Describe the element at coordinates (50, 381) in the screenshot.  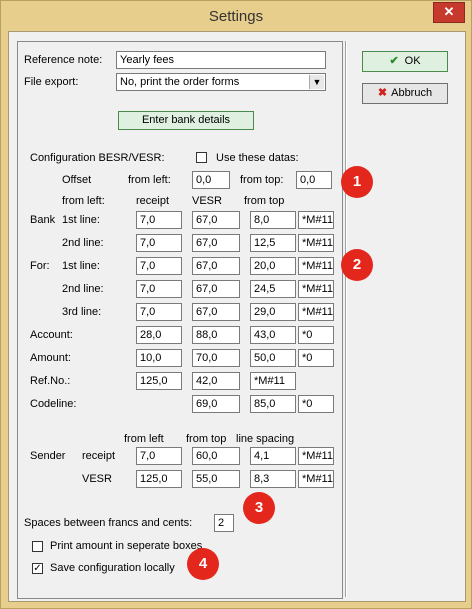
I see `refno-label: Ref.No.:` at that location.